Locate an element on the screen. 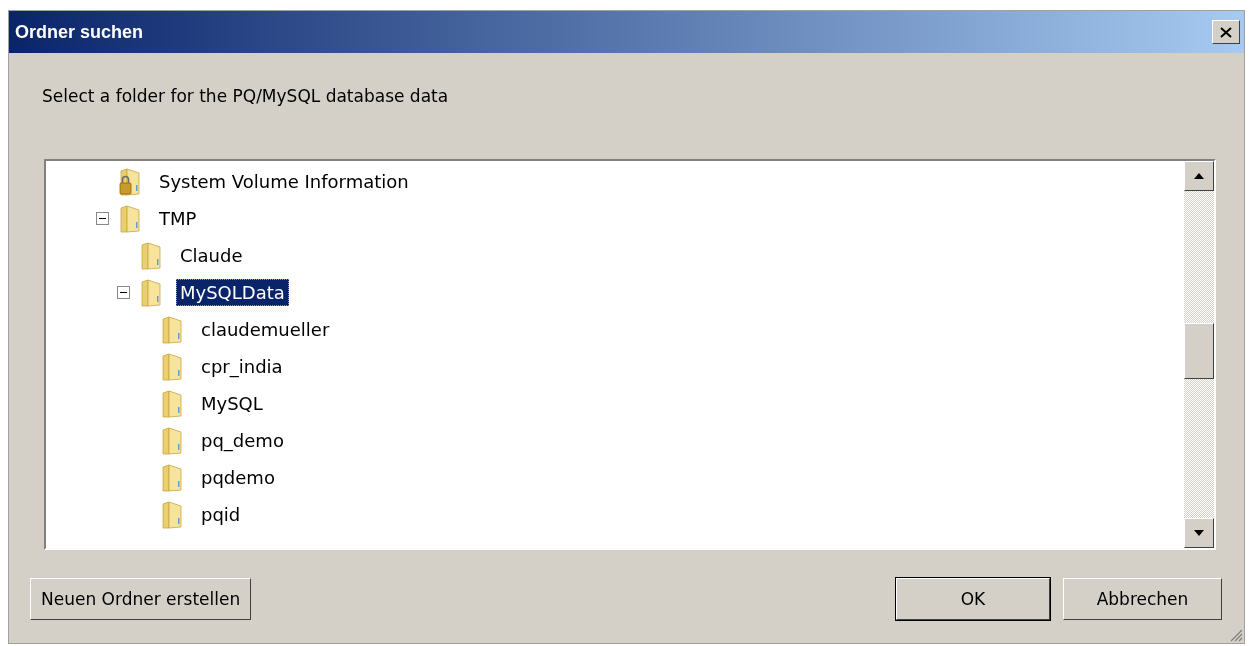 The width and height of the screenshot is (1253, 646). folder-item: pqdemo is located at coordinates (238, 477).